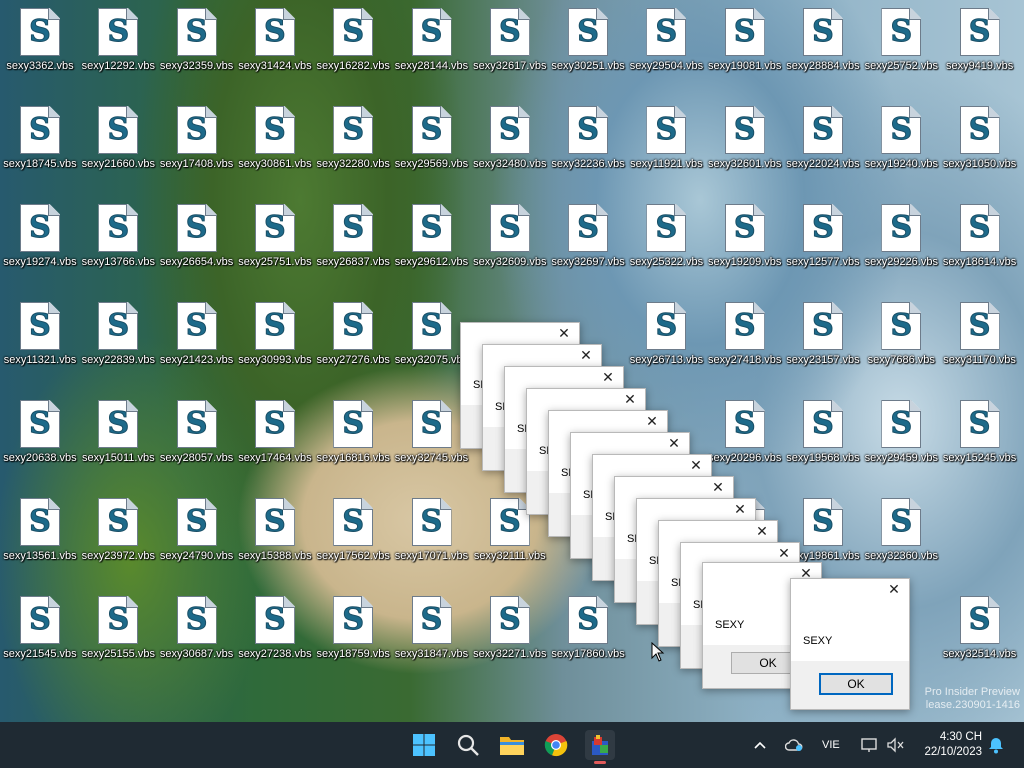 The image size is (1024, 768). I want to click on desktop-icon-file: S S sexy21660.vbs, so click(118, 138).